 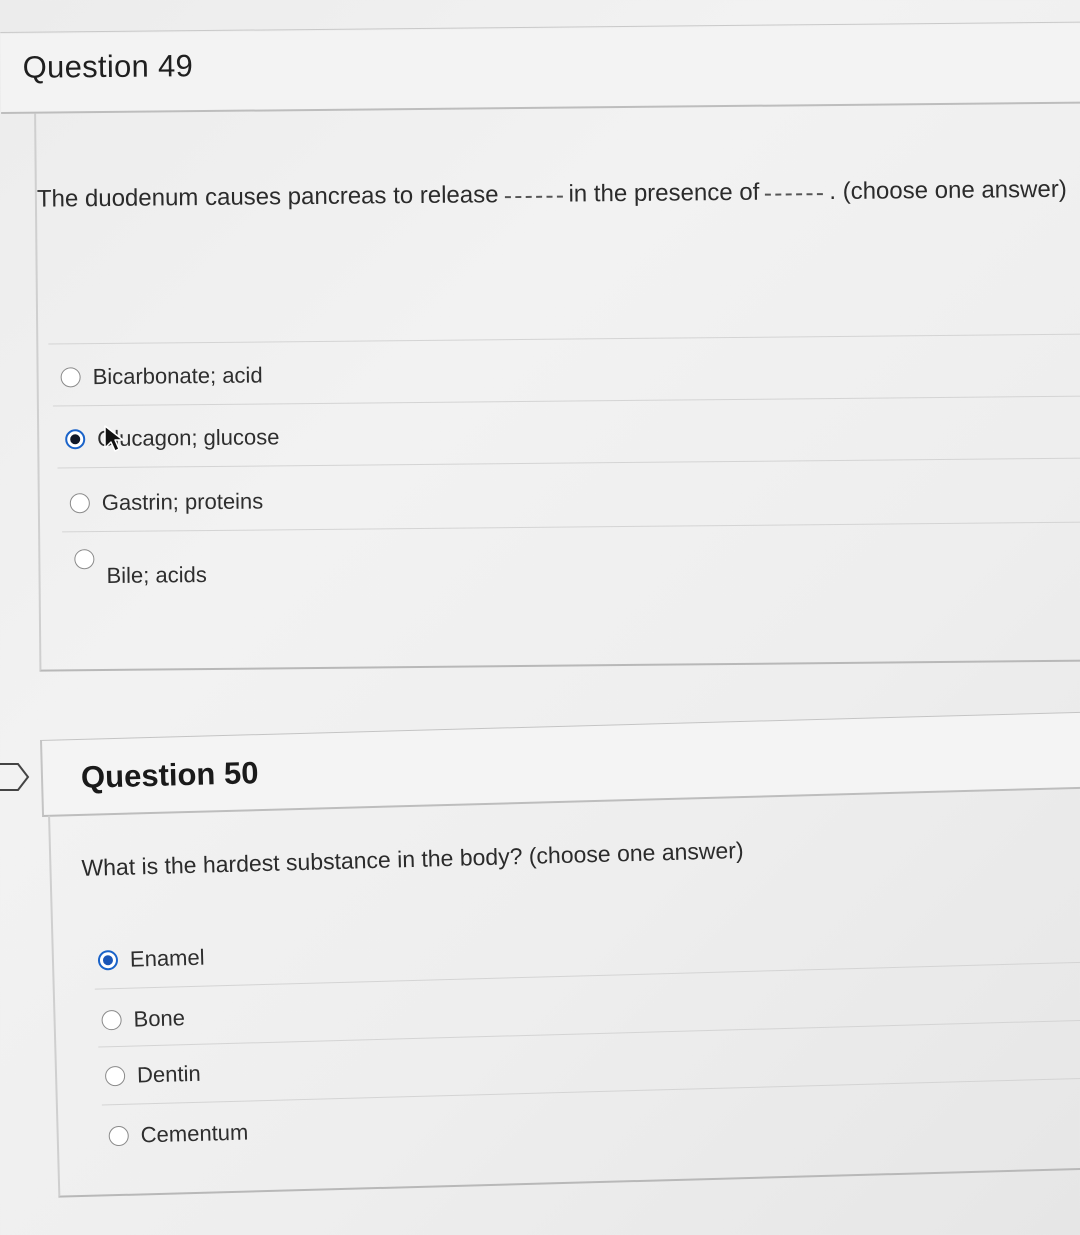 I want to click on option-label: Gastrin; proteins, so click(x=182, y=502).